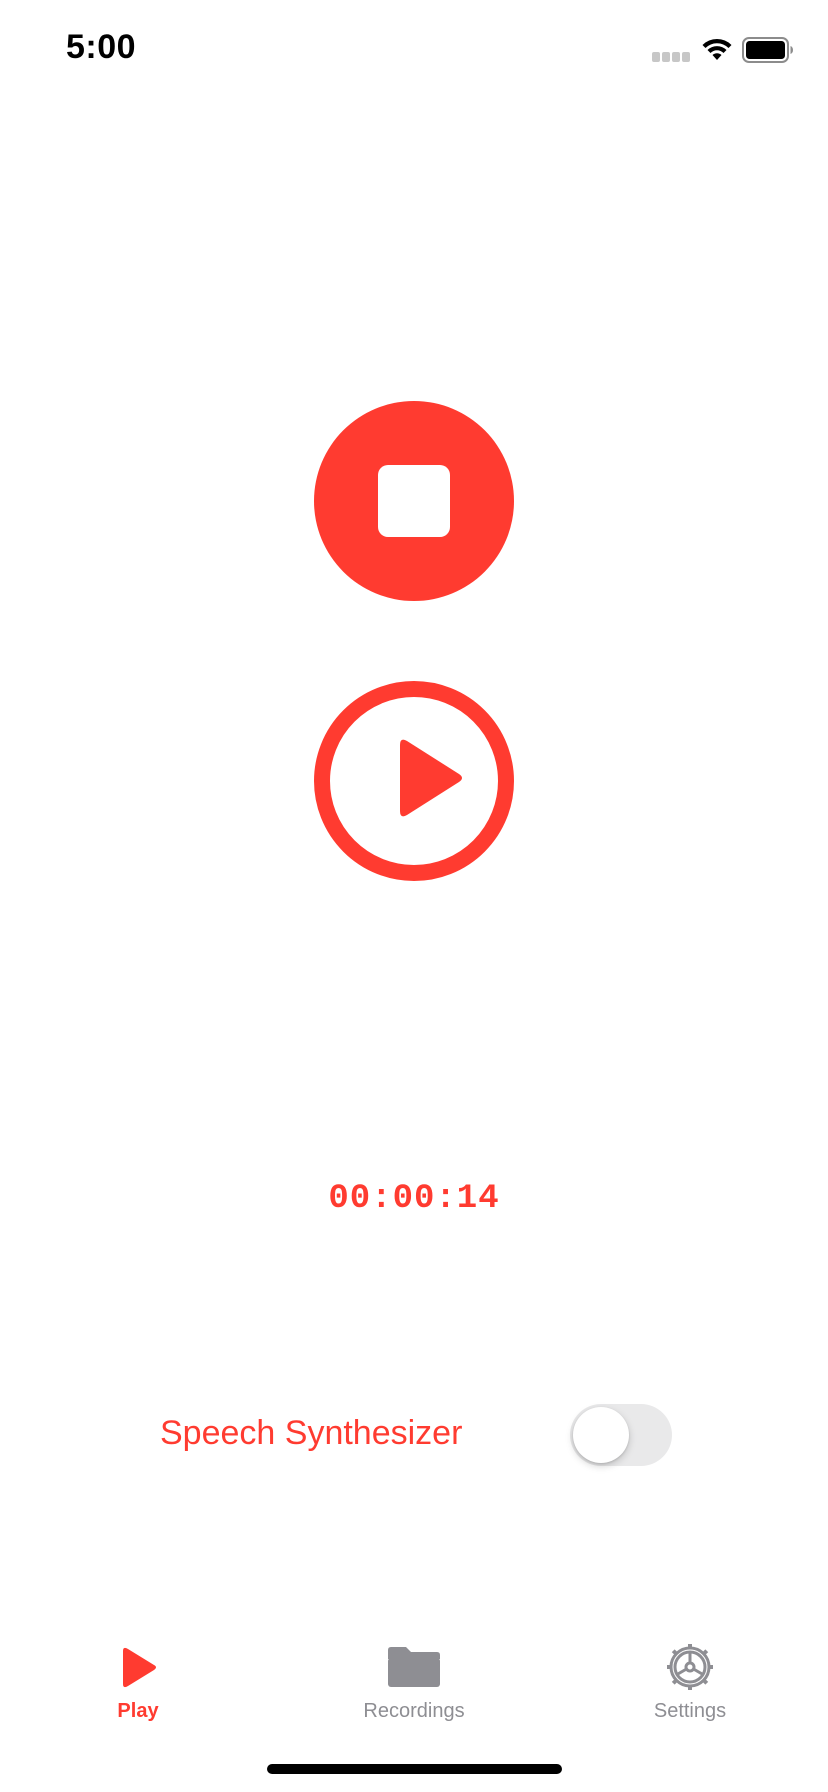 The height and width of the screenshot is (1792, 828). What do you see at coordinates (767, 50) in the screenshot?
I see `battery-icon` at bounding box center [767, 50].